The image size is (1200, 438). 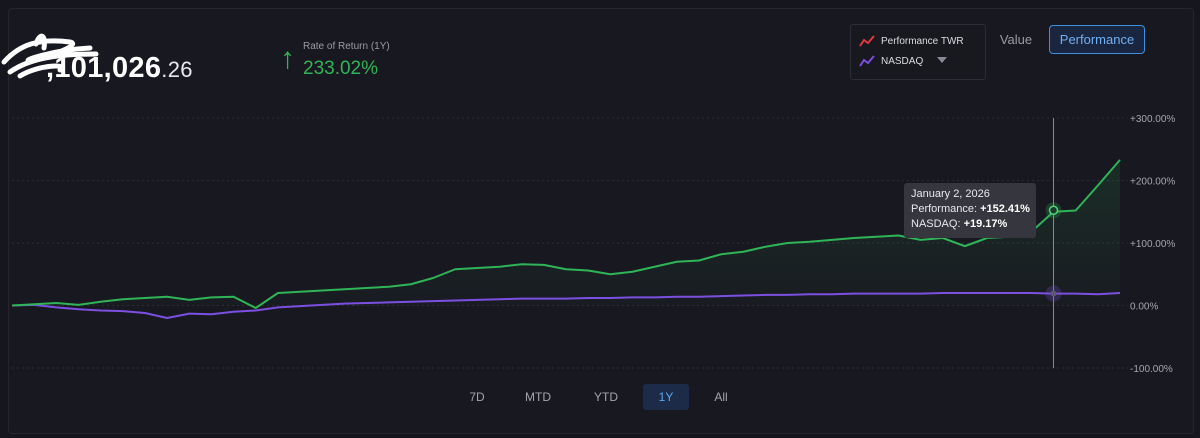 I want to click on tooltip-nasdaq: NASDAQ: +19.17%, so click(x=959, y=224).